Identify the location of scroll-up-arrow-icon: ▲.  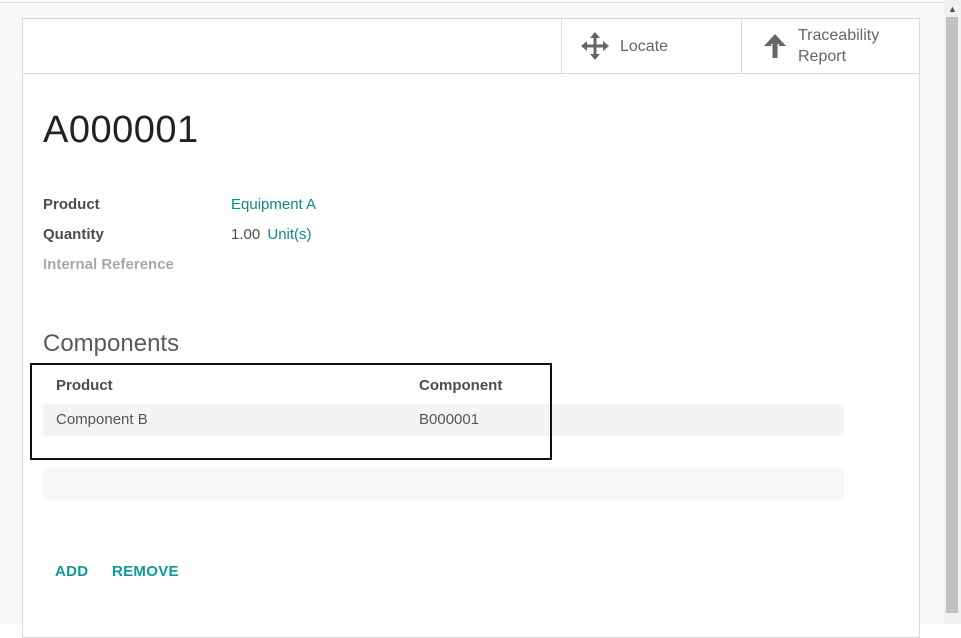
(952, 8).